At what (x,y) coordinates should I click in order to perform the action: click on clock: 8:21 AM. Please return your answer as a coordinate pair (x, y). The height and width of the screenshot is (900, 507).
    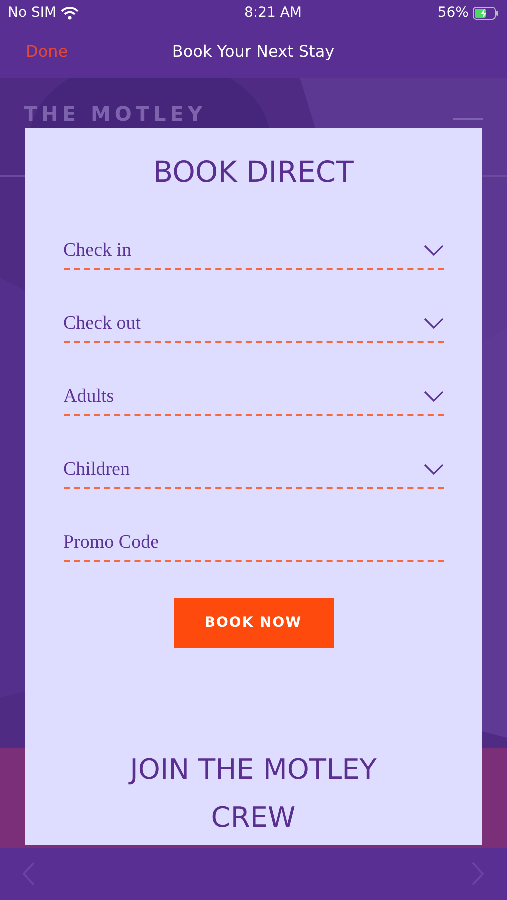
    Looking at the image, I should click on (273, 13).